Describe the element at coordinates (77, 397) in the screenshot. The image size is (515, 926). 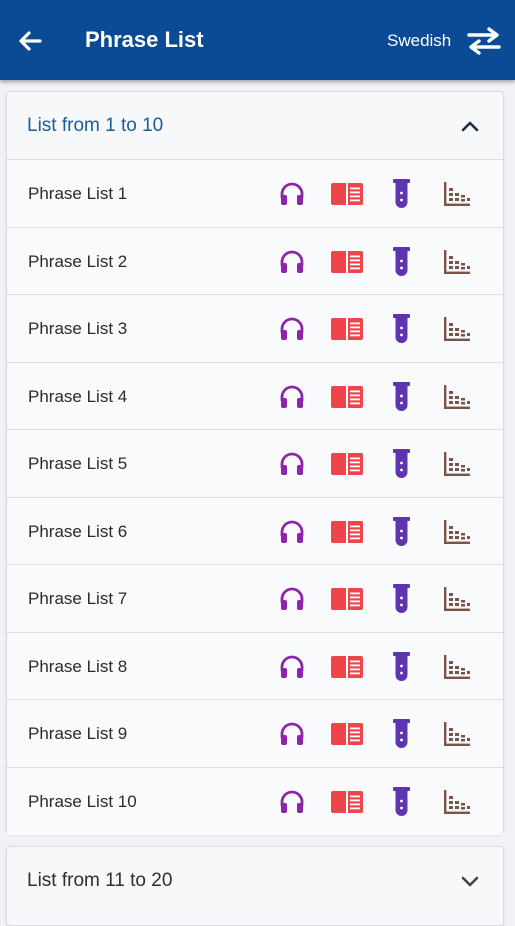
I see `phrase-list-label: Phrase List 4` at that location.